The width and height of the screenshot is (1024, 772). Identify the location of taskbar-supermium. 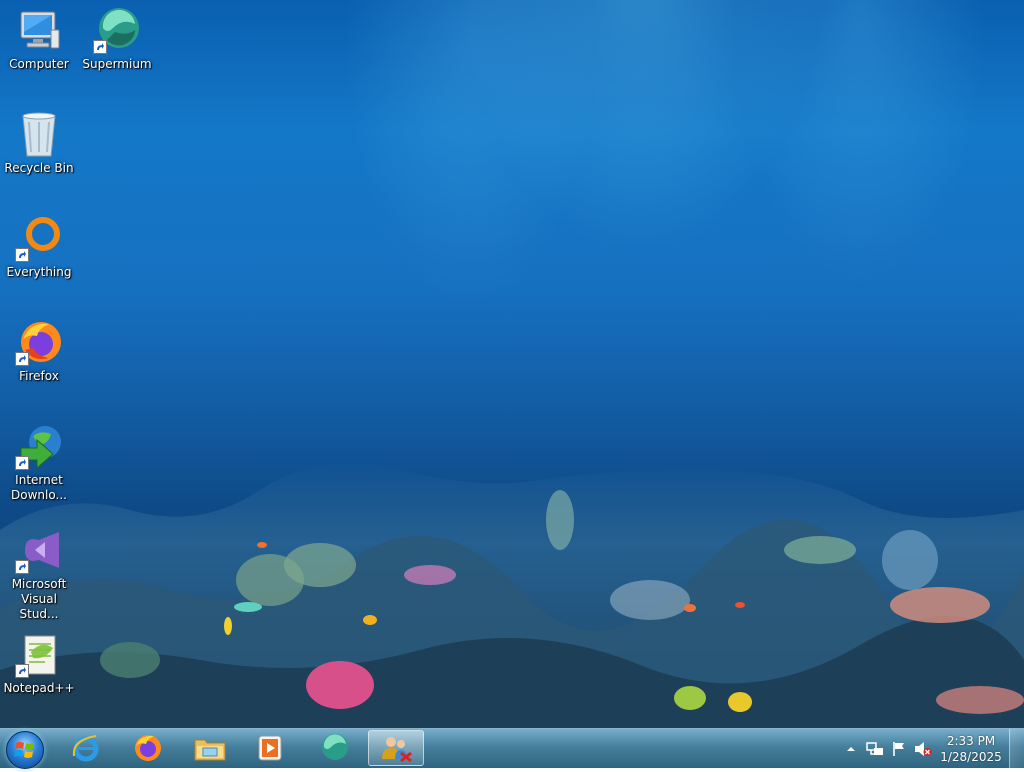
(334, 748).